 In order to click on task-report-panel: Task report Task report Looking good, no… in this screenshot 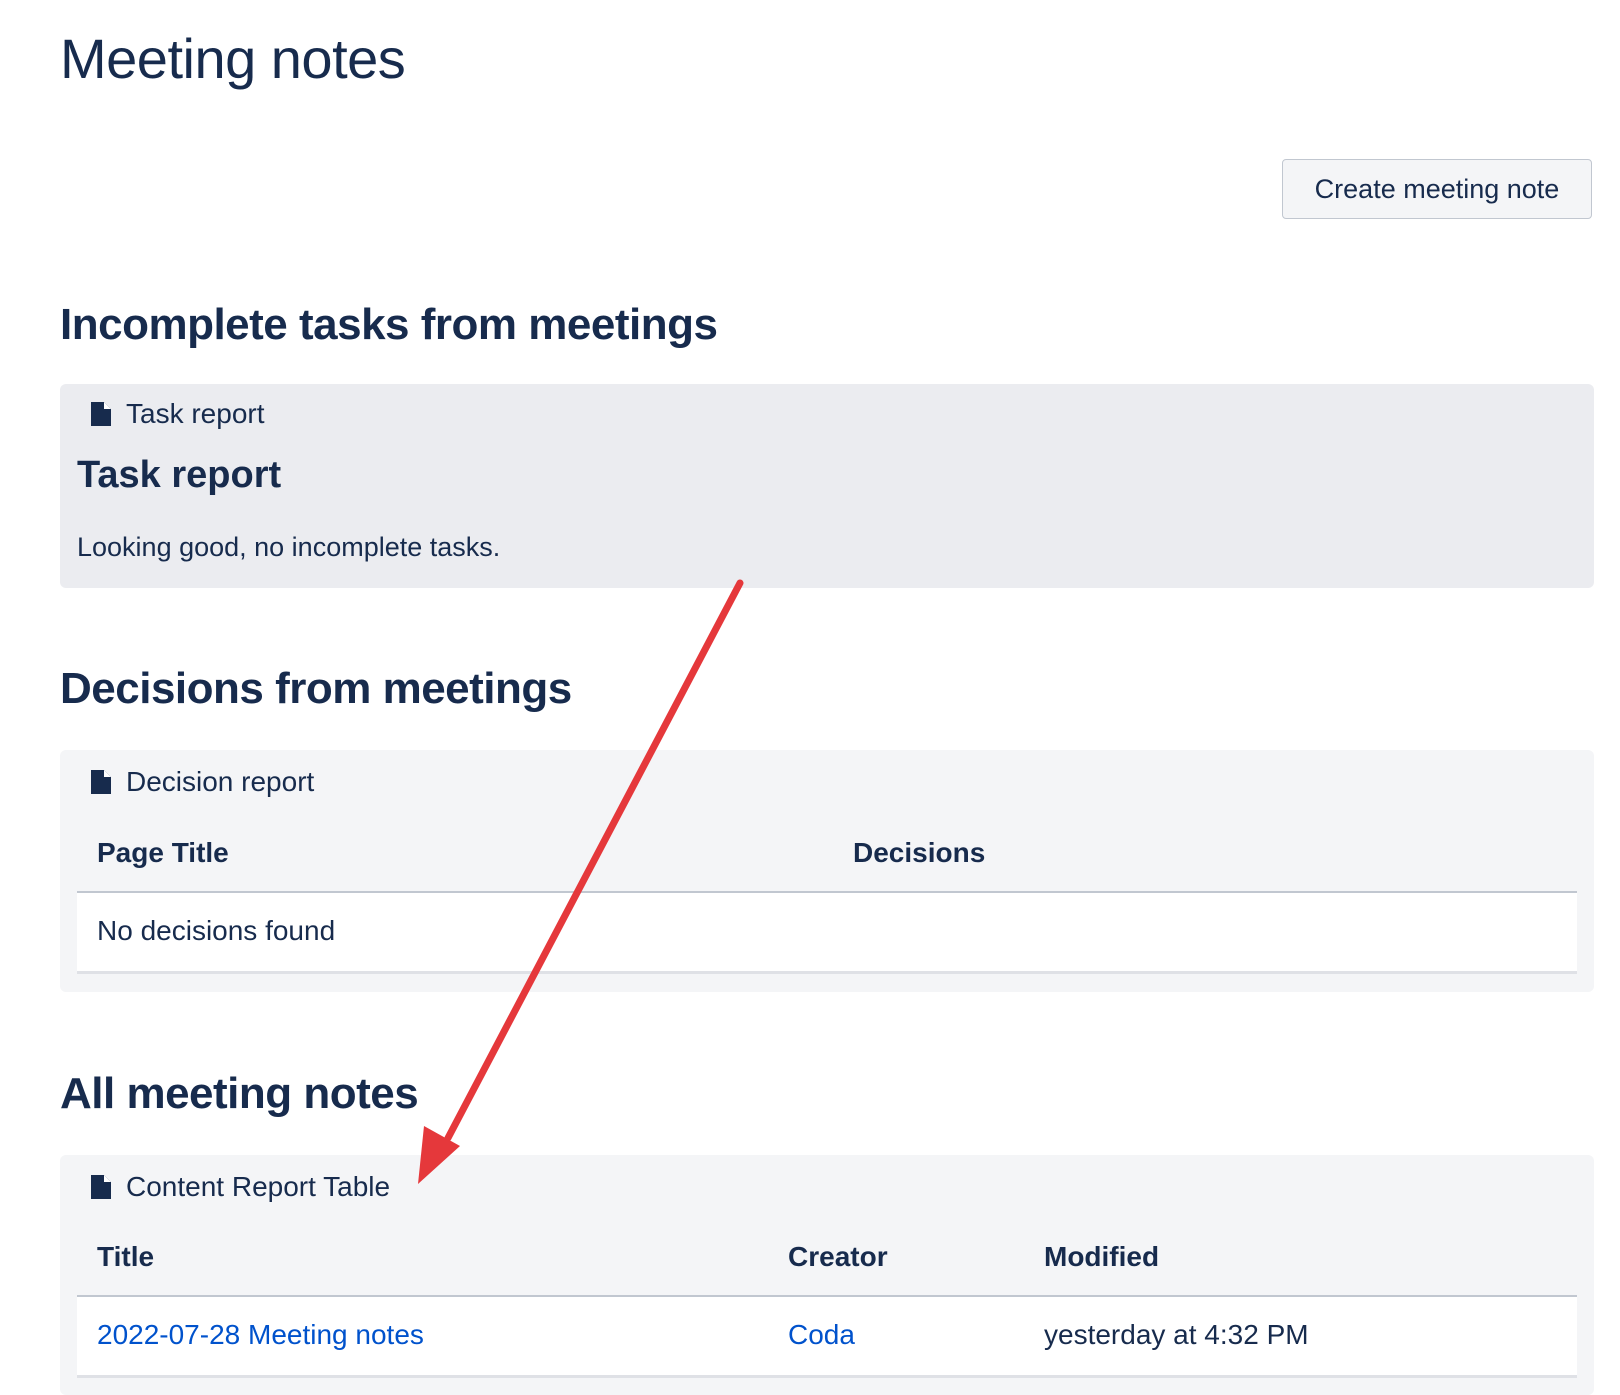, I will do `click(827, 486)`.